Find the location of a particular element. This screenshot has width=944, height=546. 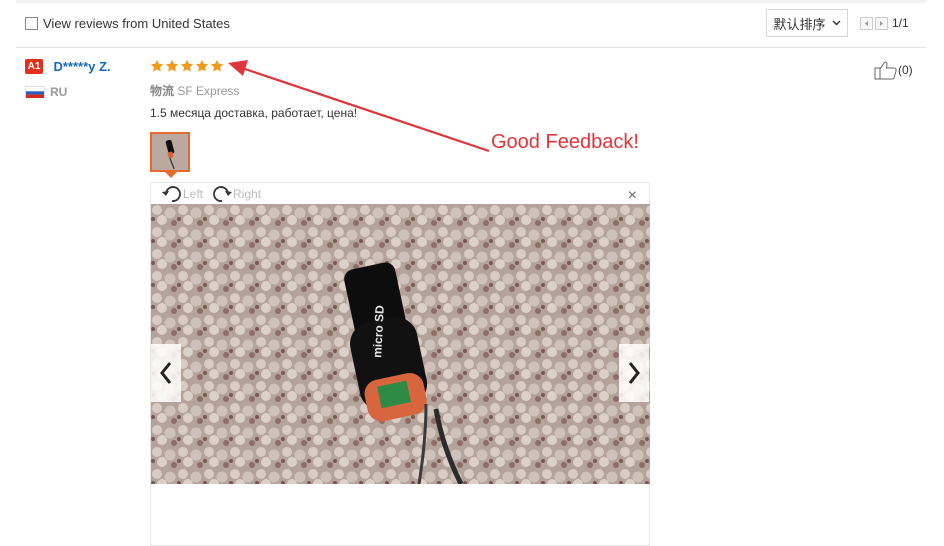

level-badge: A1 is located at coordinates (34, 67).